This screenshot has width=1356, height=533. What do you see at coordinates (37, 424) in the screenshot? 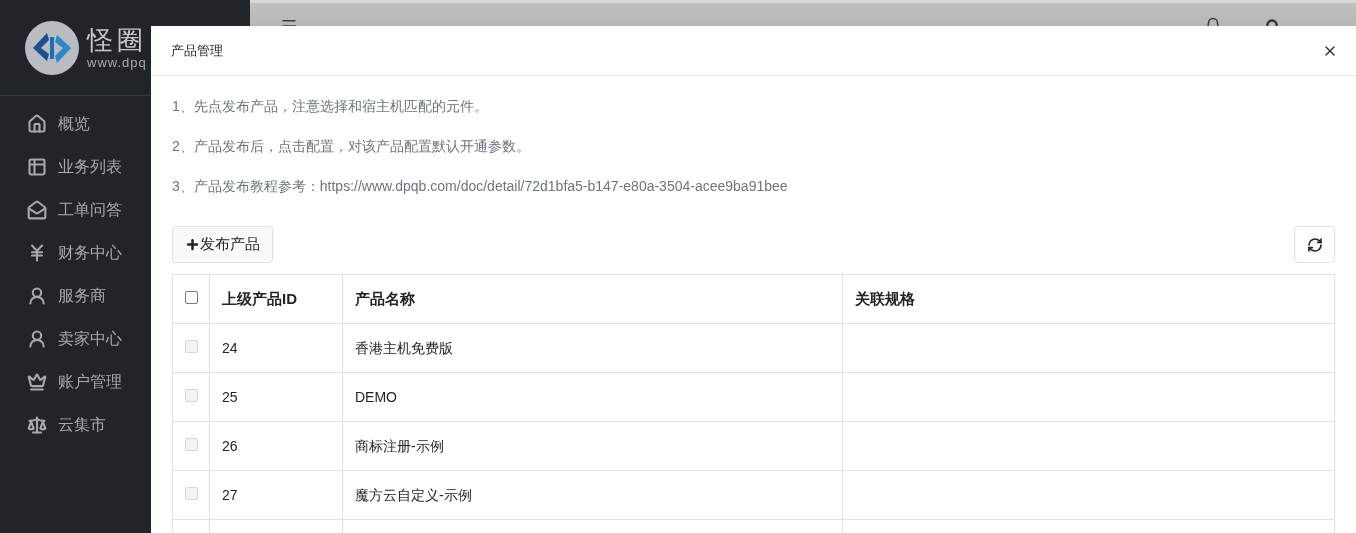
I see `scale-icon` at bounding box center [37, 424].